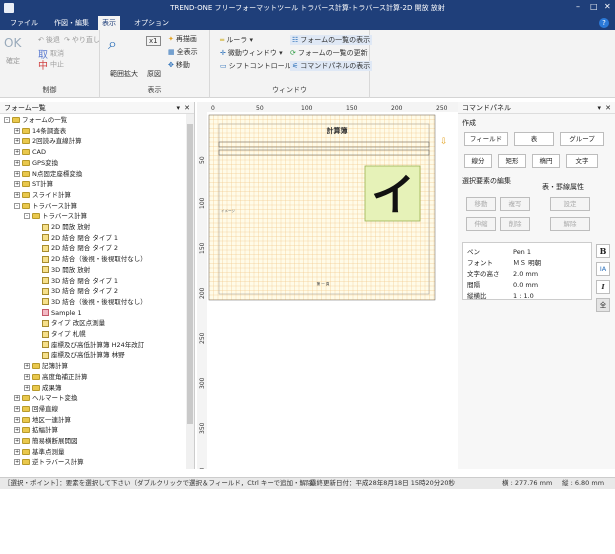  Describe the element at coordinates (49, 462) in the screenshot. I see `tree-item: + 逆トラバース計算` at that location.